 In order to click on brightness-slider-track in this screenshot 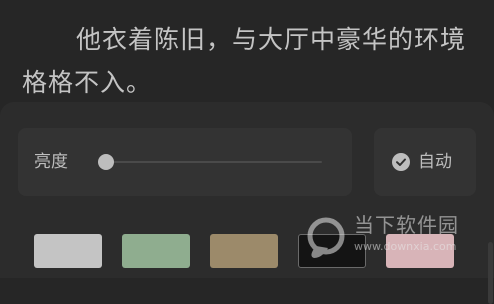, I will do `click(213, 162)`.